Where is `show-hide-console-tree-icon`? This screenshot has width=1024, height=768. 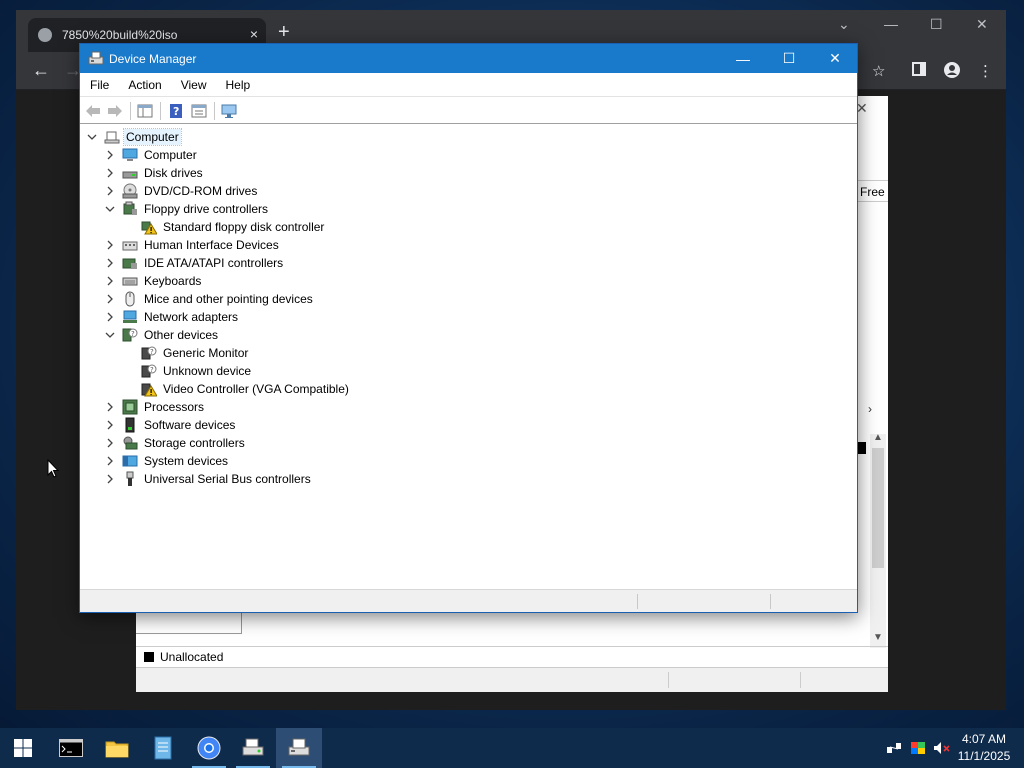 show-hide-console-tree-icon is located at coordinates (145, 111).